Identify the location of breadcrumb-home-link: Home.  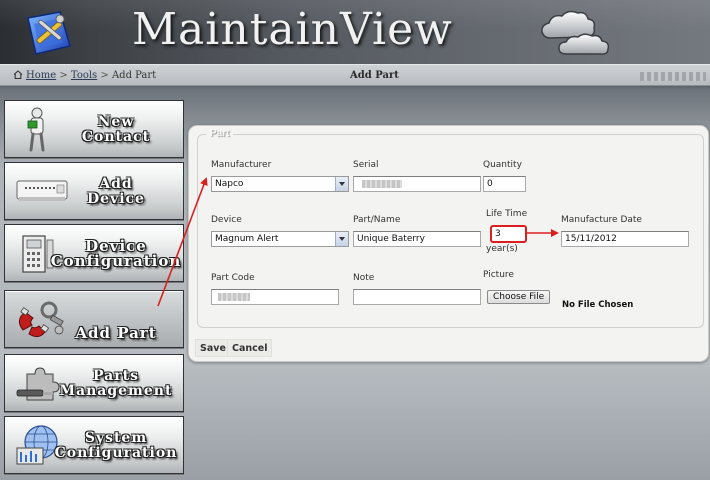
(41, 75).